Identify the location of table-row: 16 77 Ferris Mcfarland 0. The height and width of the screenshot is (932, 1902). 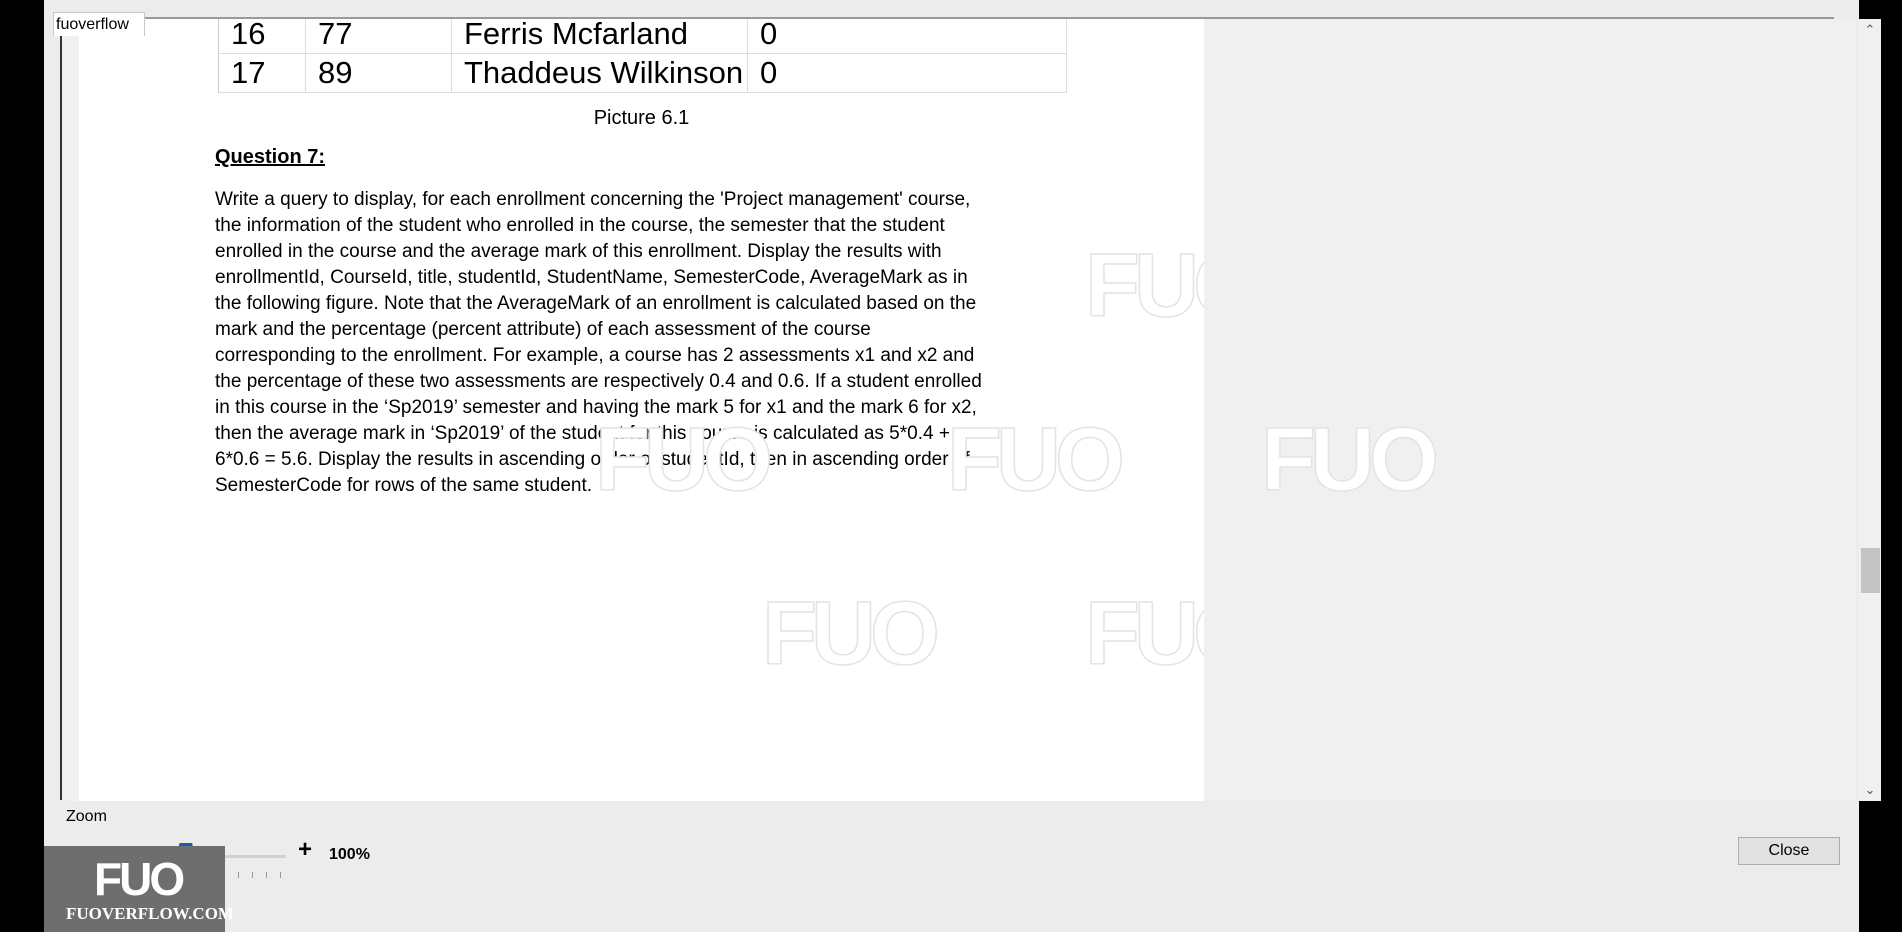
(643, 36).